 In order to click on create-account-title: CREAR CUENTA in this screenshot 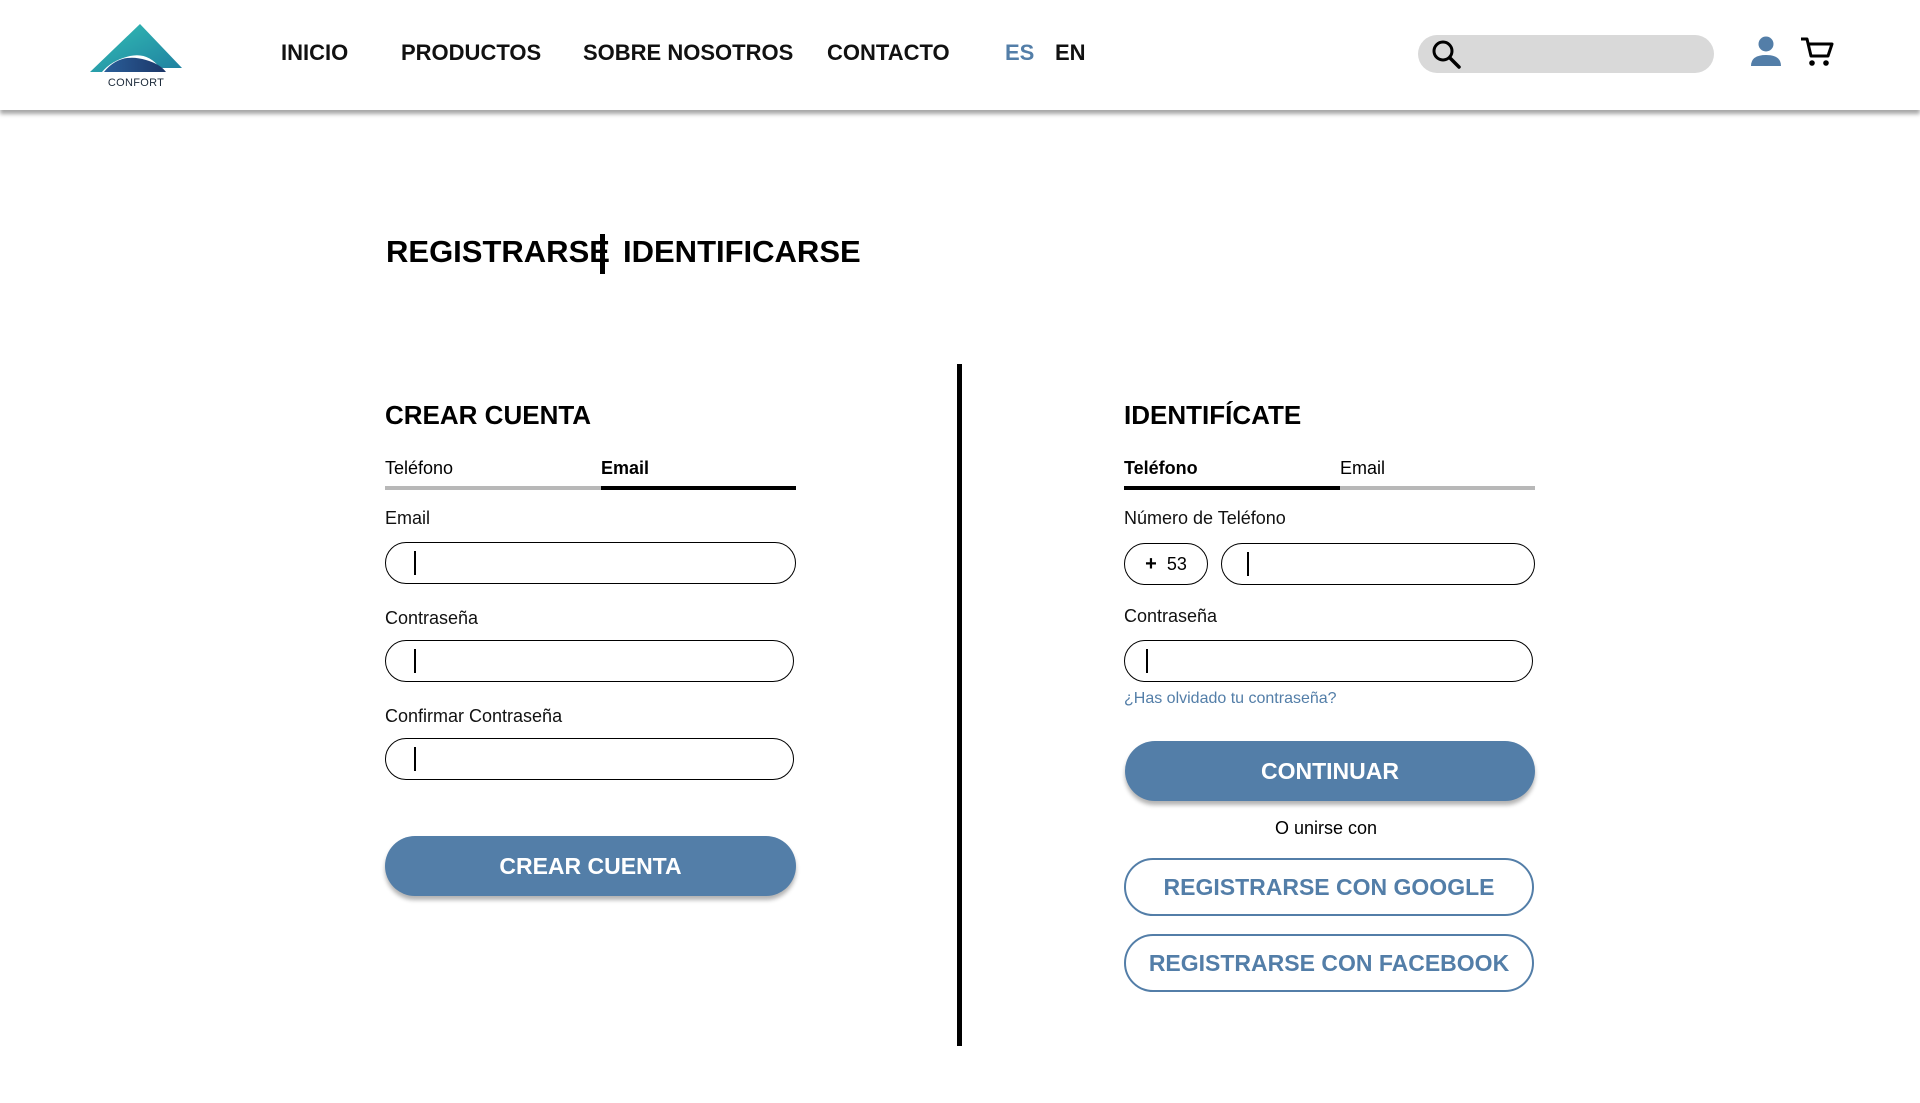, I will do `click(488, 415)`.